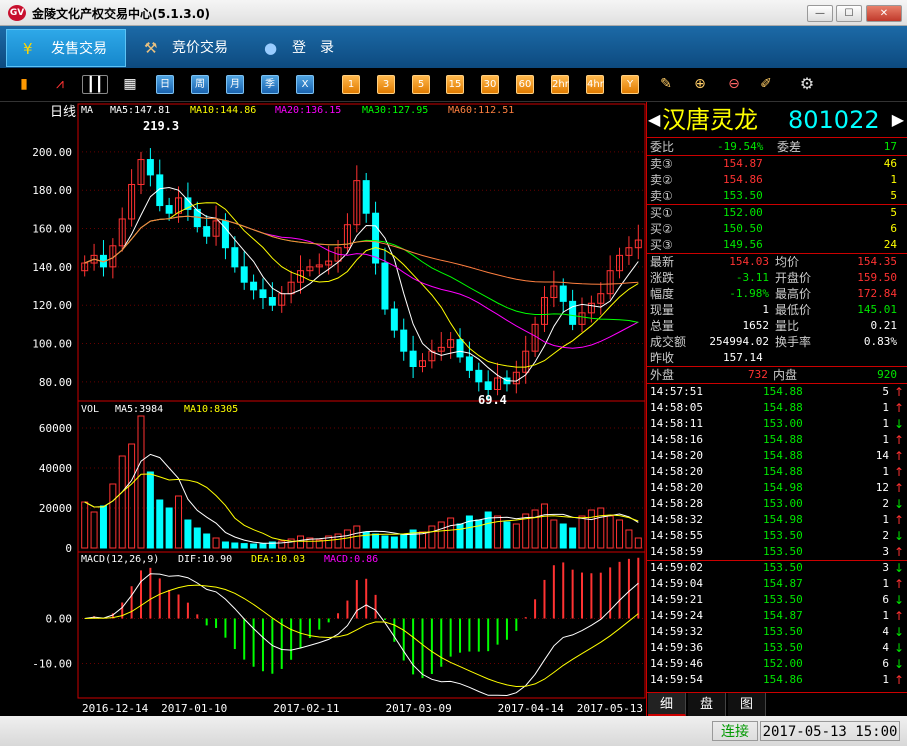  Describe the element at coordinates (270, 84) in the screenshot. I see `period-quarter-button: 季` at that location.